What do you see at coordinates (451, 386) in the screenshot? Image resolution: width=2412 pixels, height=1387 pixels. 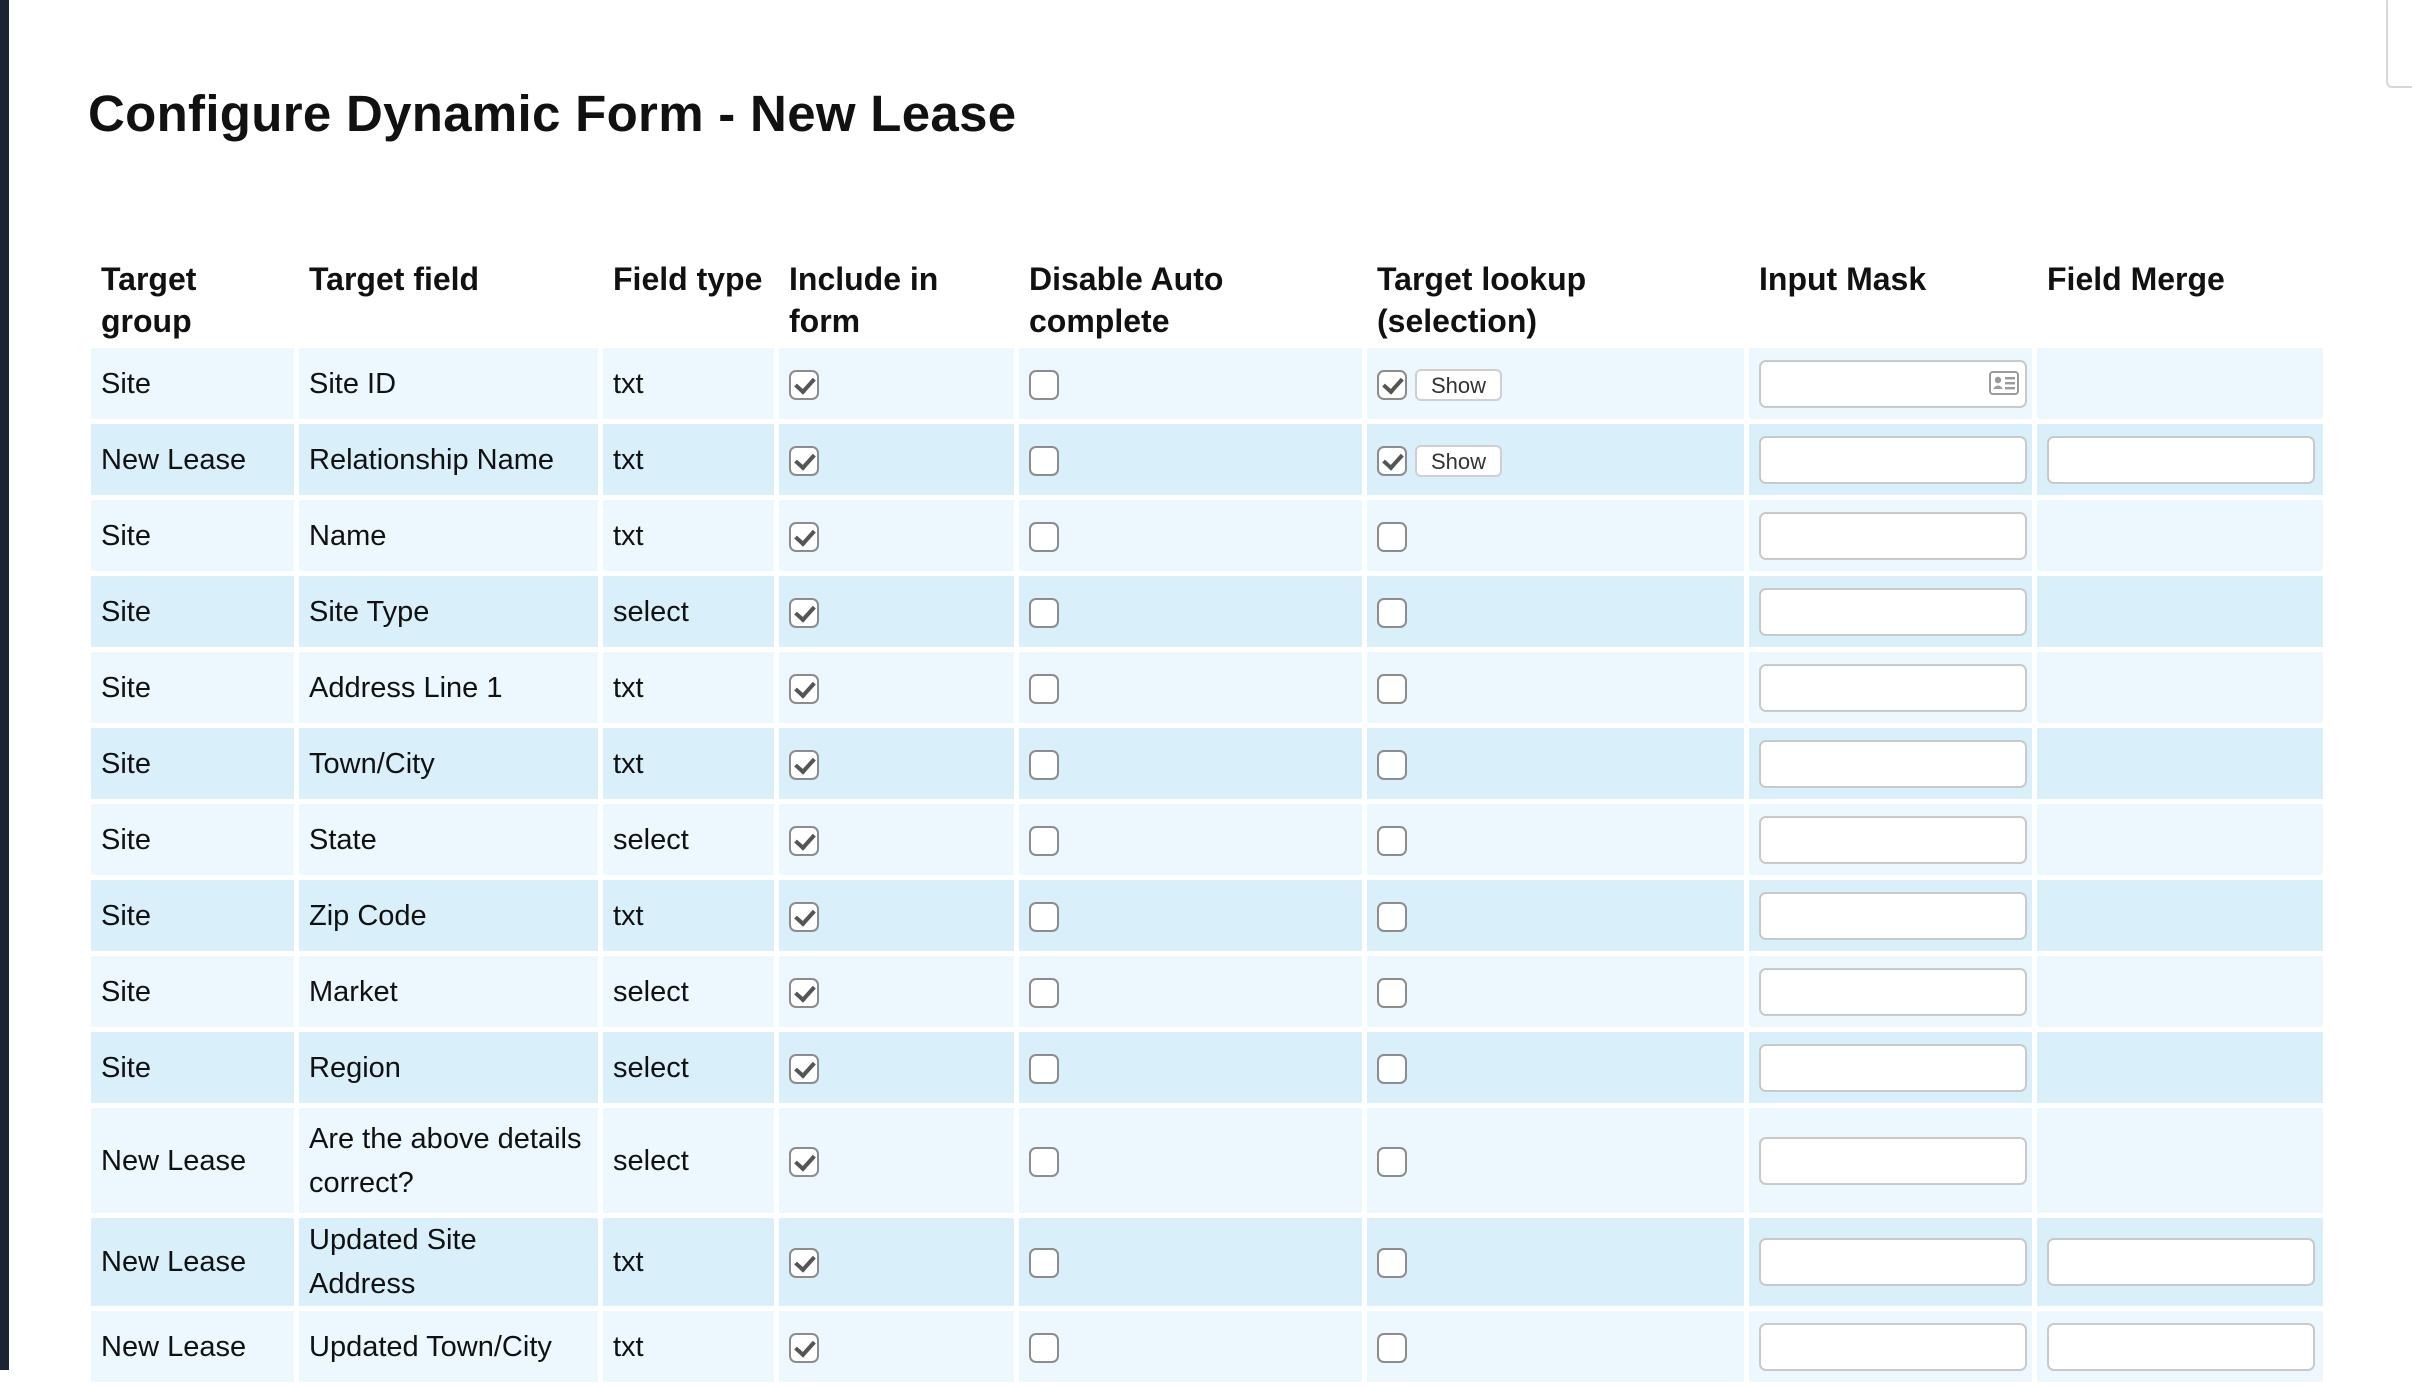 I see `cell-target-field: Site ID` at bounding box center [451, 386].